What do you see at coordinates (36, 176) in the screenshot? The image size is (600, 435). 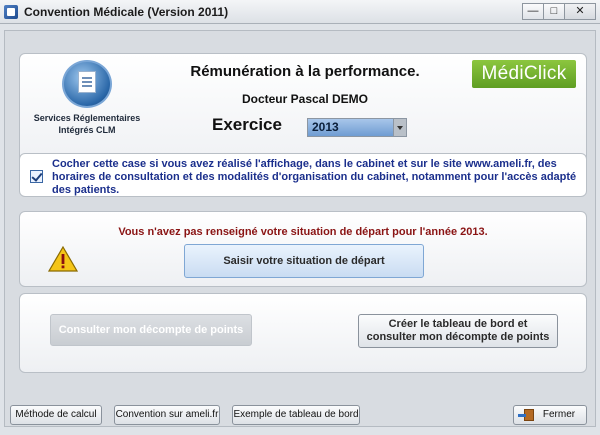 I see `affichage-checkbox` at bounding box center [36, 176].